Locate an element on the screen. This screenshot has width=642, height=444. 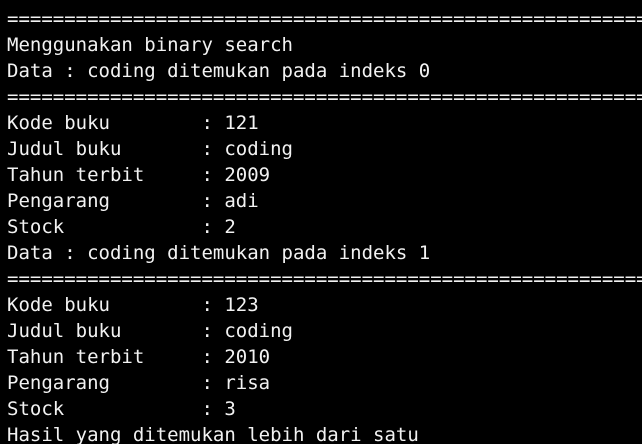
summary-line: Hasil yang ditemukan lebih dari satu is located at coordinates (213, 434).